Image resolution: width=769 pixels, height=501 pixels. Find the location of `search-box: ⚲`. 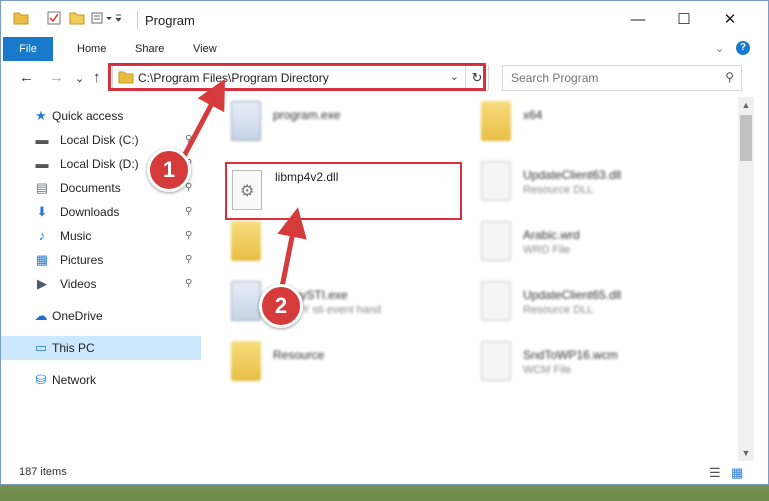

search-box: ⚲ is located at coordinates (622, 78).